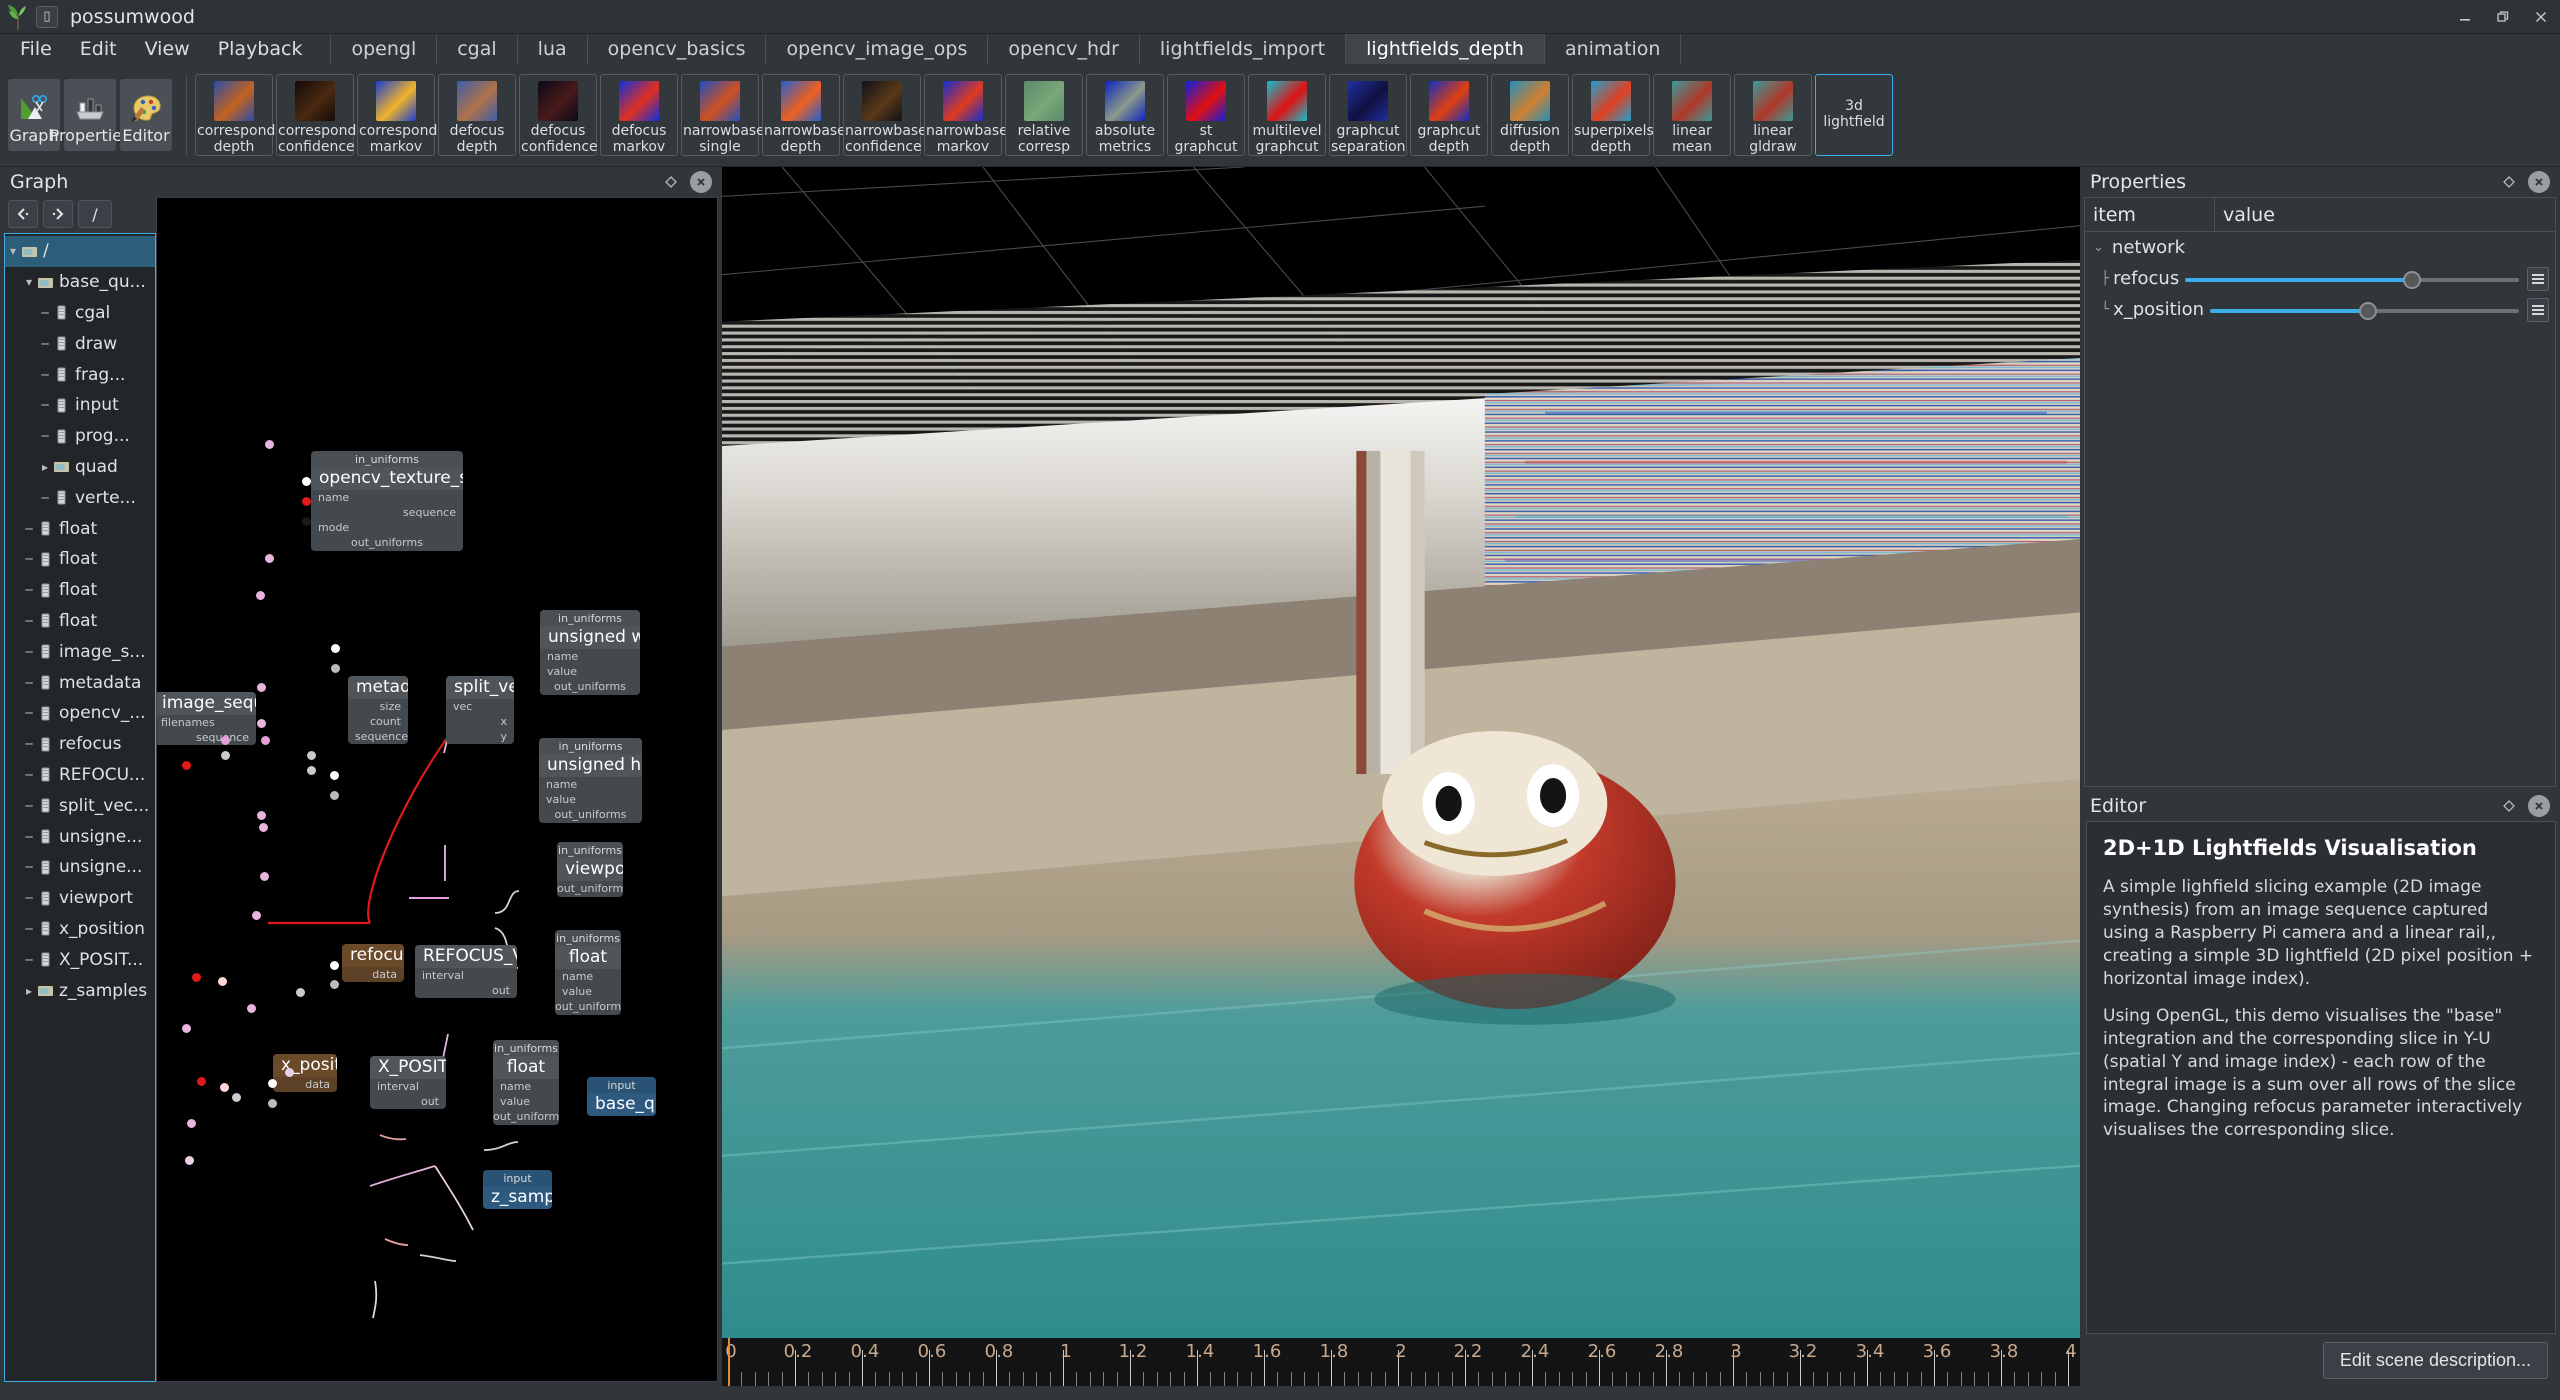  I want to click on minimize-icon, so click(2465, 17).